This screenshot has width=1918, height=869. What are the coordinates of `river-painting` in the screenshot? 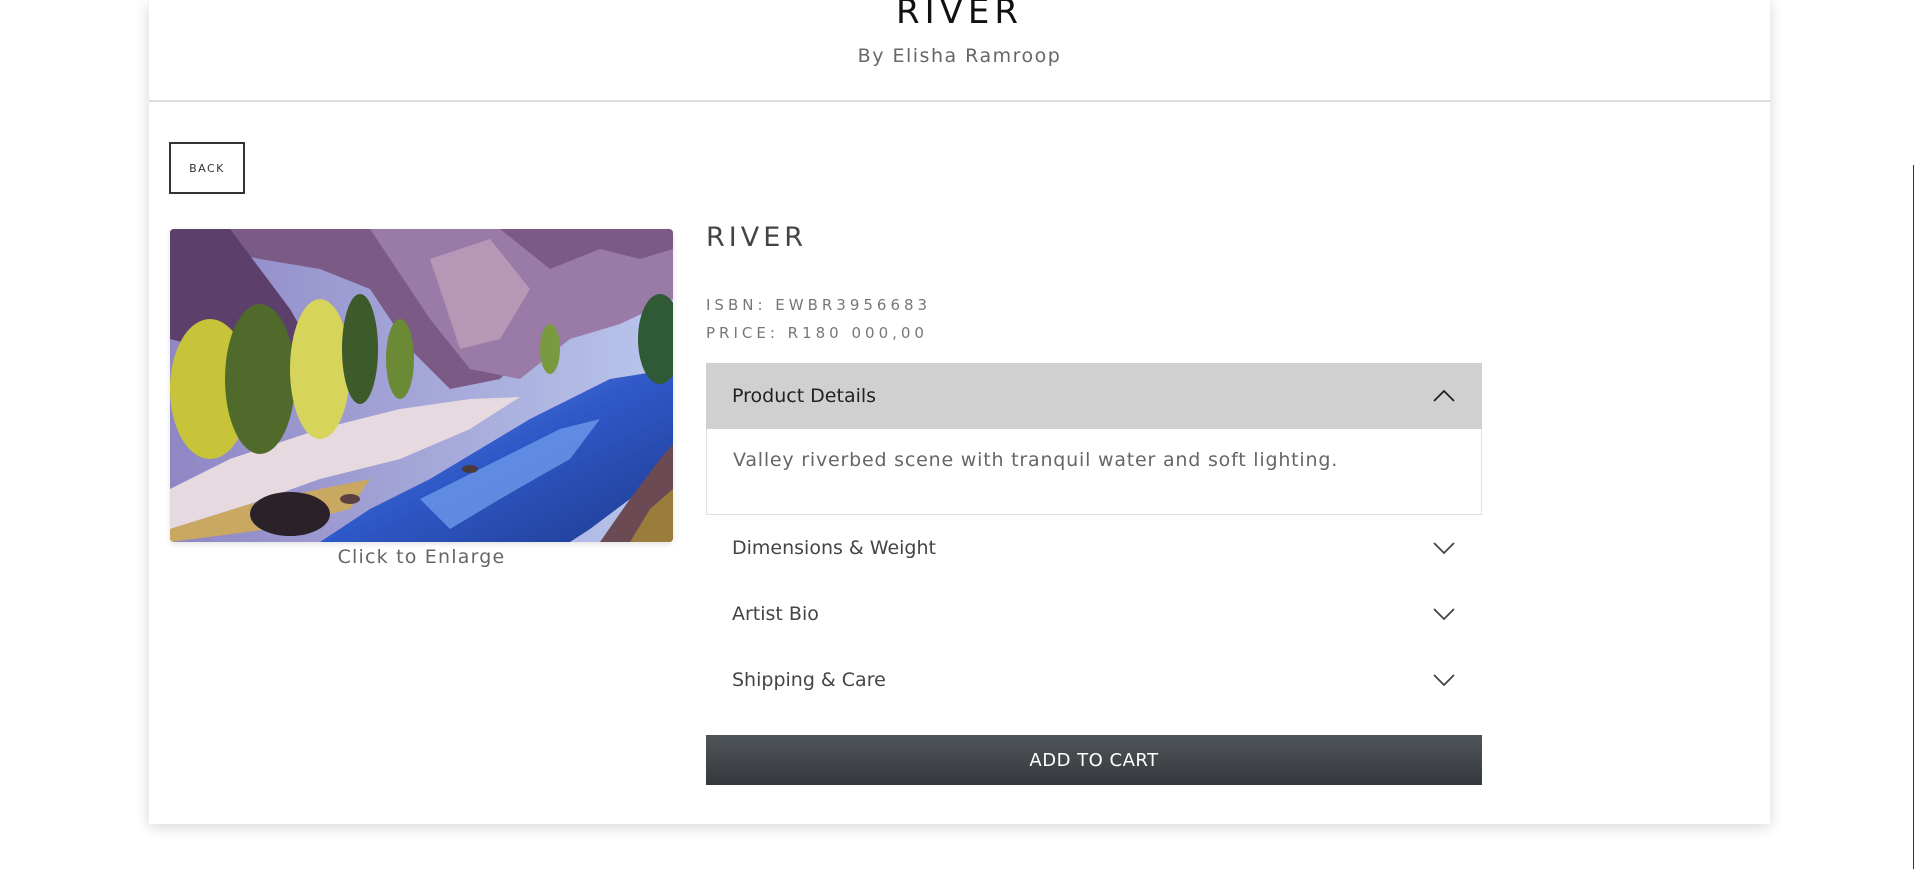 It's located at (421, 385).